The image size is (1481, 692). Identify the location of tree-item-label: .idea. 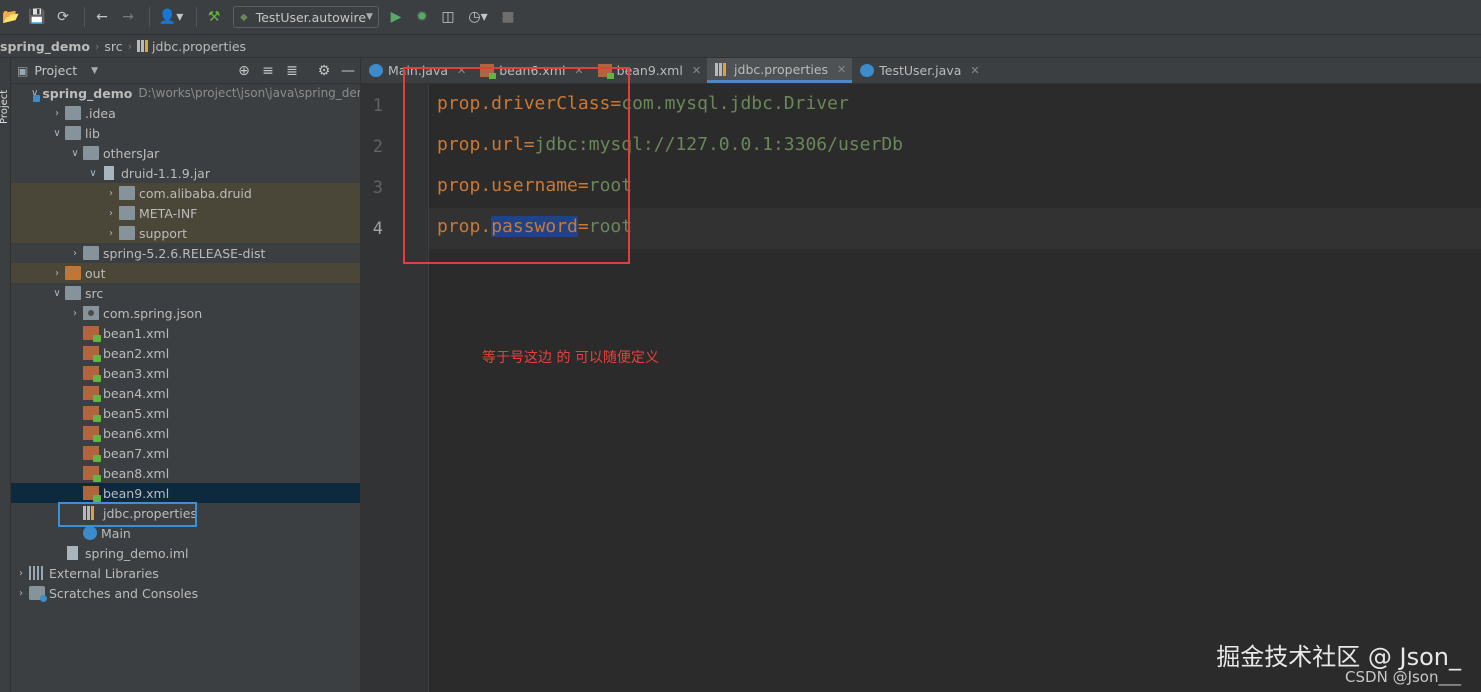
(100, 113).